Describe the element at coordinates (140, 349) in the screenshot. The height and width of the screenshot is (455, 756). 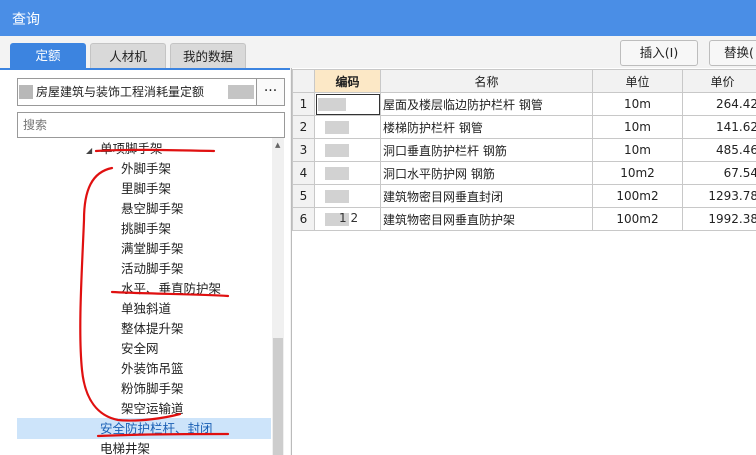
I see `tree-node: 安全网` at that location.